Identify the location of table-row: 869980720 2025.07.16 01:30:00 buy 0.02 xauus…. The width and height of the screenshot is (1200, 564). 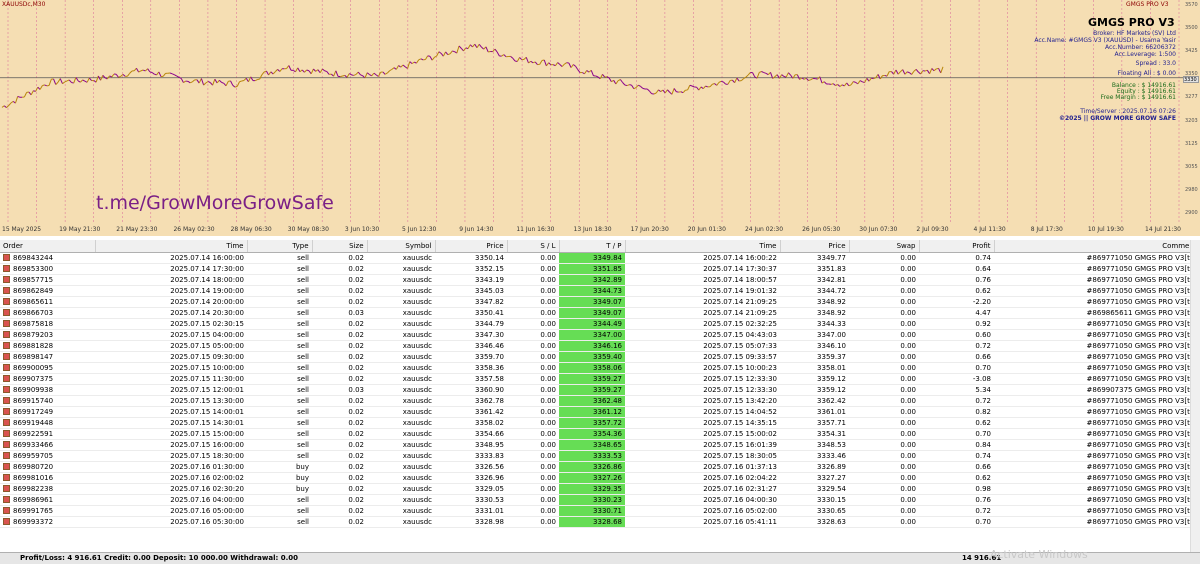
(600, 467).